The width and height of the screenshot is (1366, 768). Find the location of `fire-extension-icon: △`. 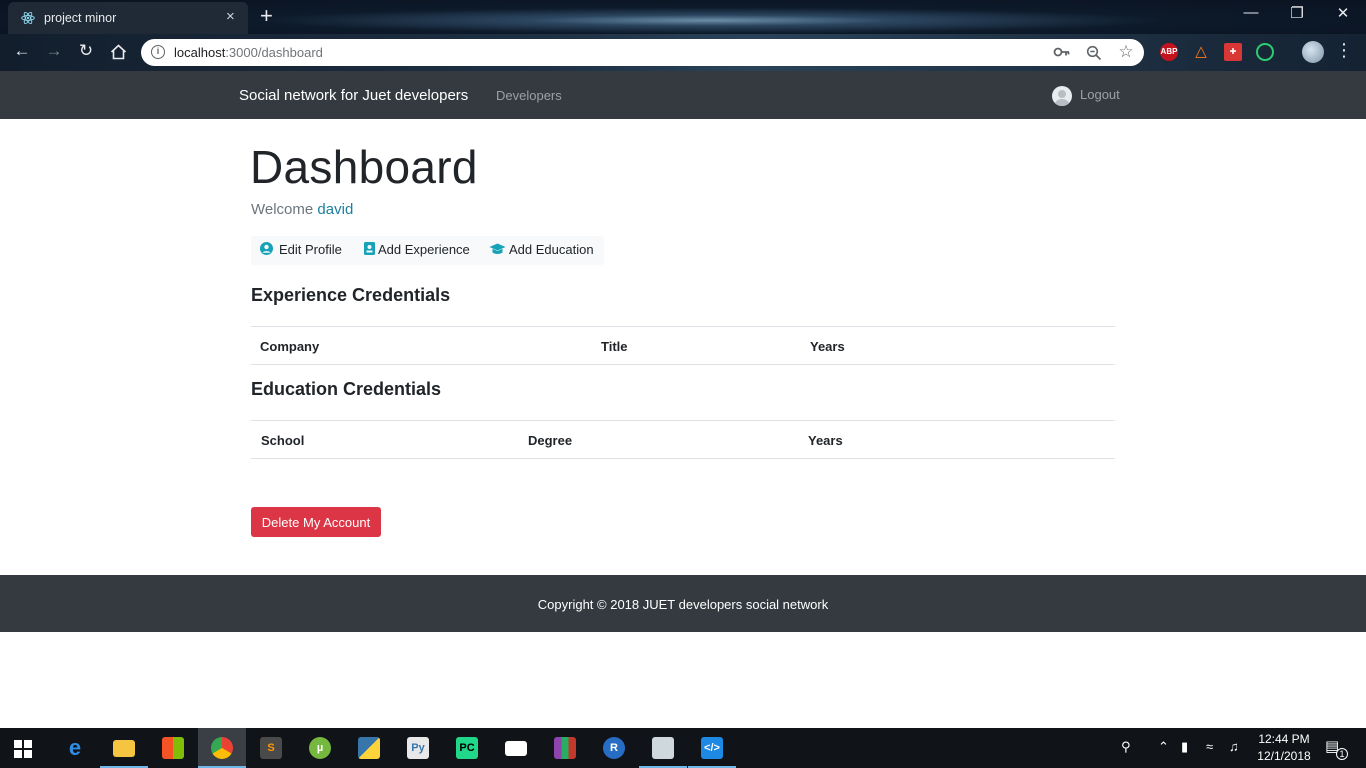

fire-extension-icon: △ is located at coordinates (1201, 52).